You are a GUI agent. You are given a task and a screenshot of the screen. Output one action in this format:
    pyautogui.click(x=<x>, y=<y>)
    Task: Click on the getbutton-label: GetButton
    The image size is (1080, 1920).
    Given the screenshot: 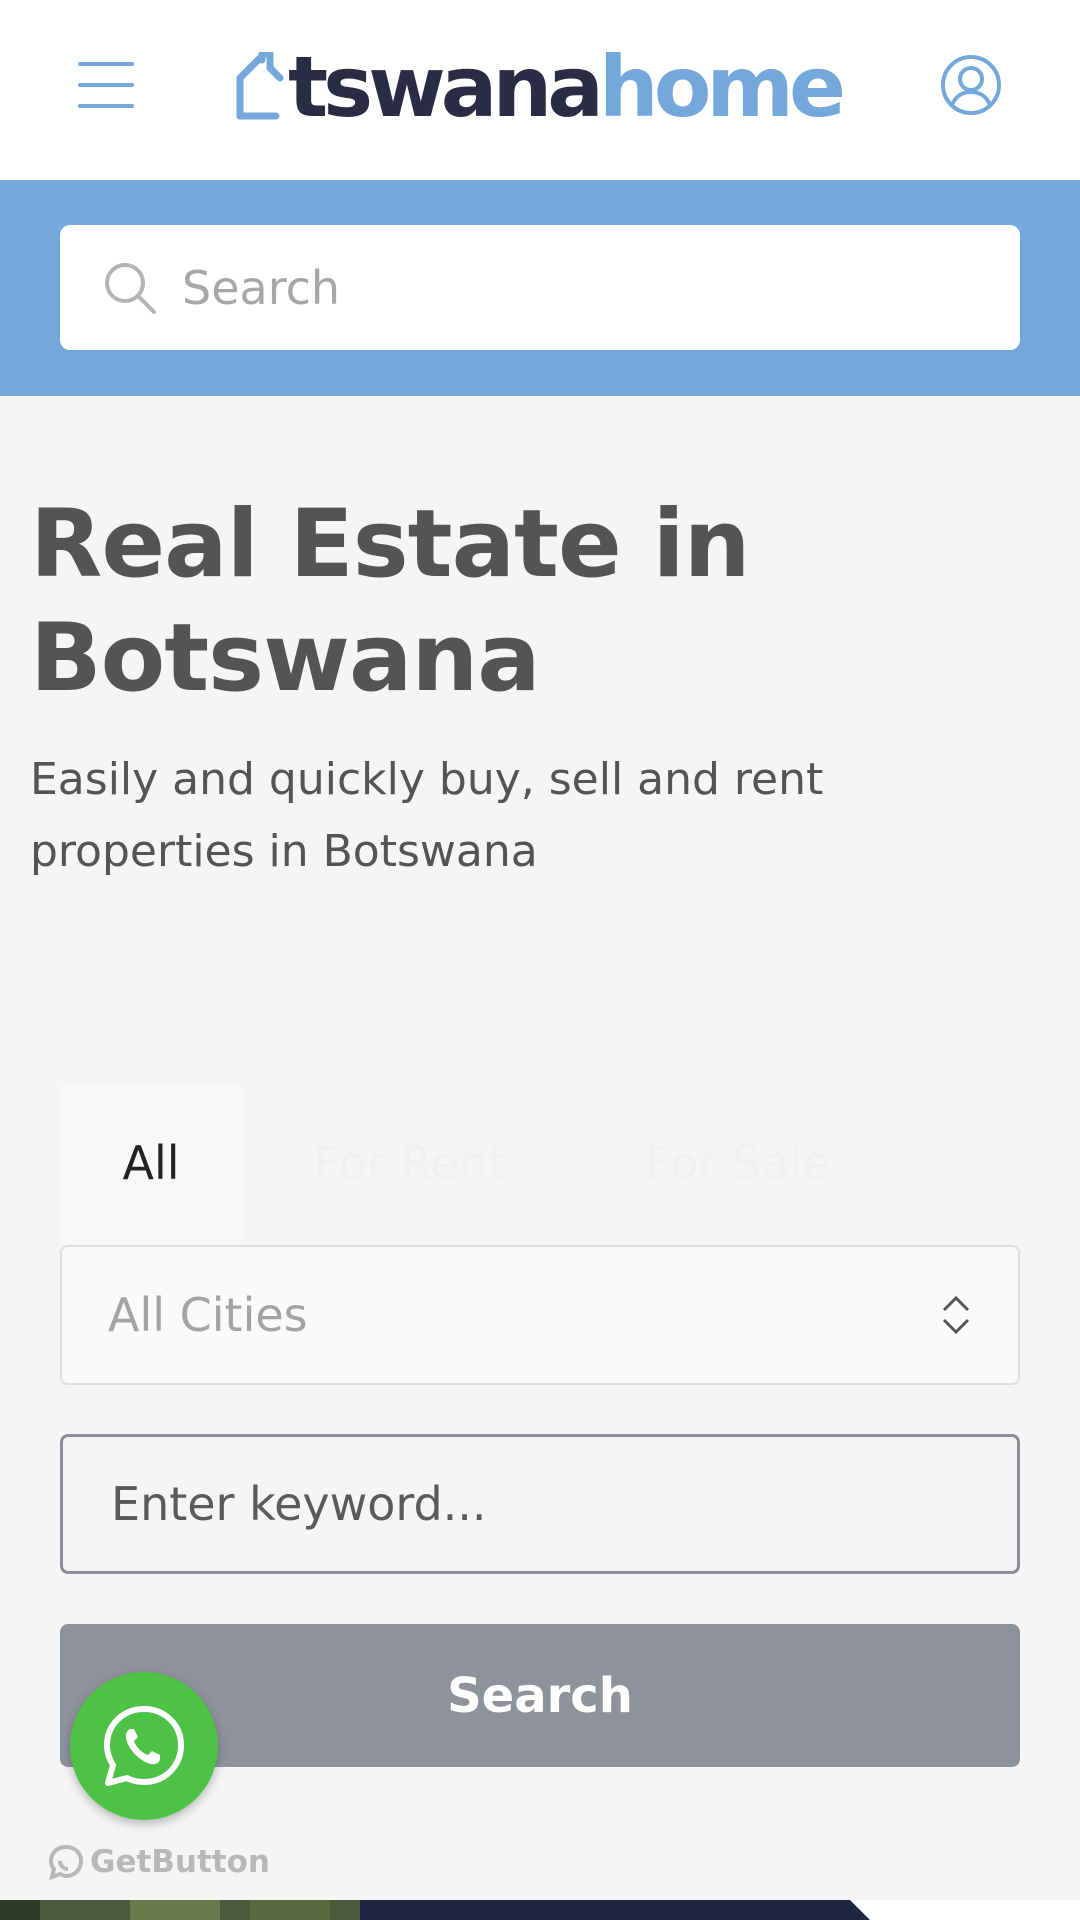 What is the action you would take?
    pyautogui.click(x=180, y=1862)
    